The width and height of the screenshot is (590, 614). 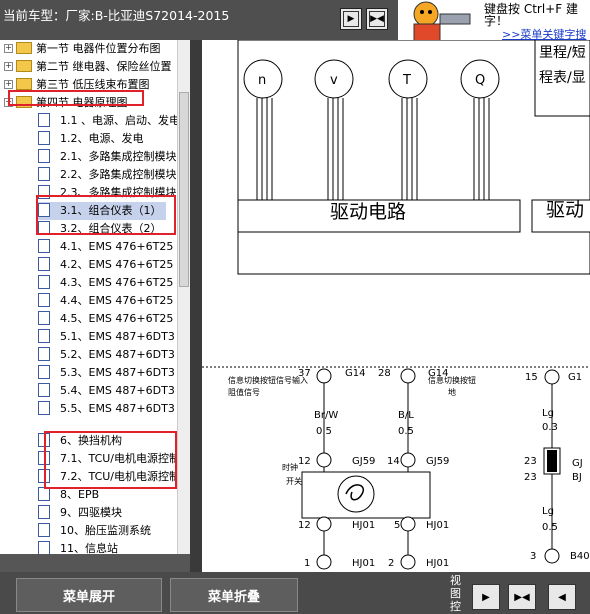 I want to click on tree-item: 2.1、多路集成控制模块, so click(x=107, y=157).